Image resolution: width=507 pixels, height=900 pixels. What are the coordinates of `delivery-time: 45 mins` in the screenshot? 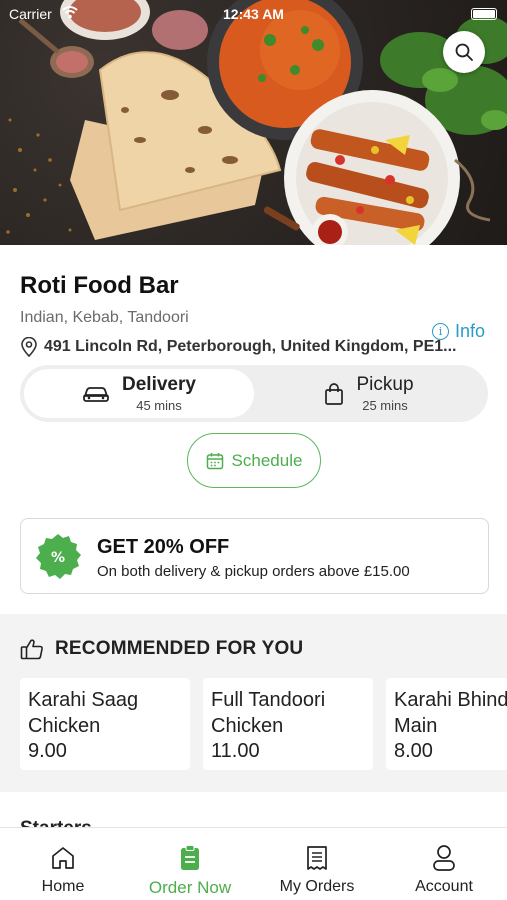 It's located at (159, 405).